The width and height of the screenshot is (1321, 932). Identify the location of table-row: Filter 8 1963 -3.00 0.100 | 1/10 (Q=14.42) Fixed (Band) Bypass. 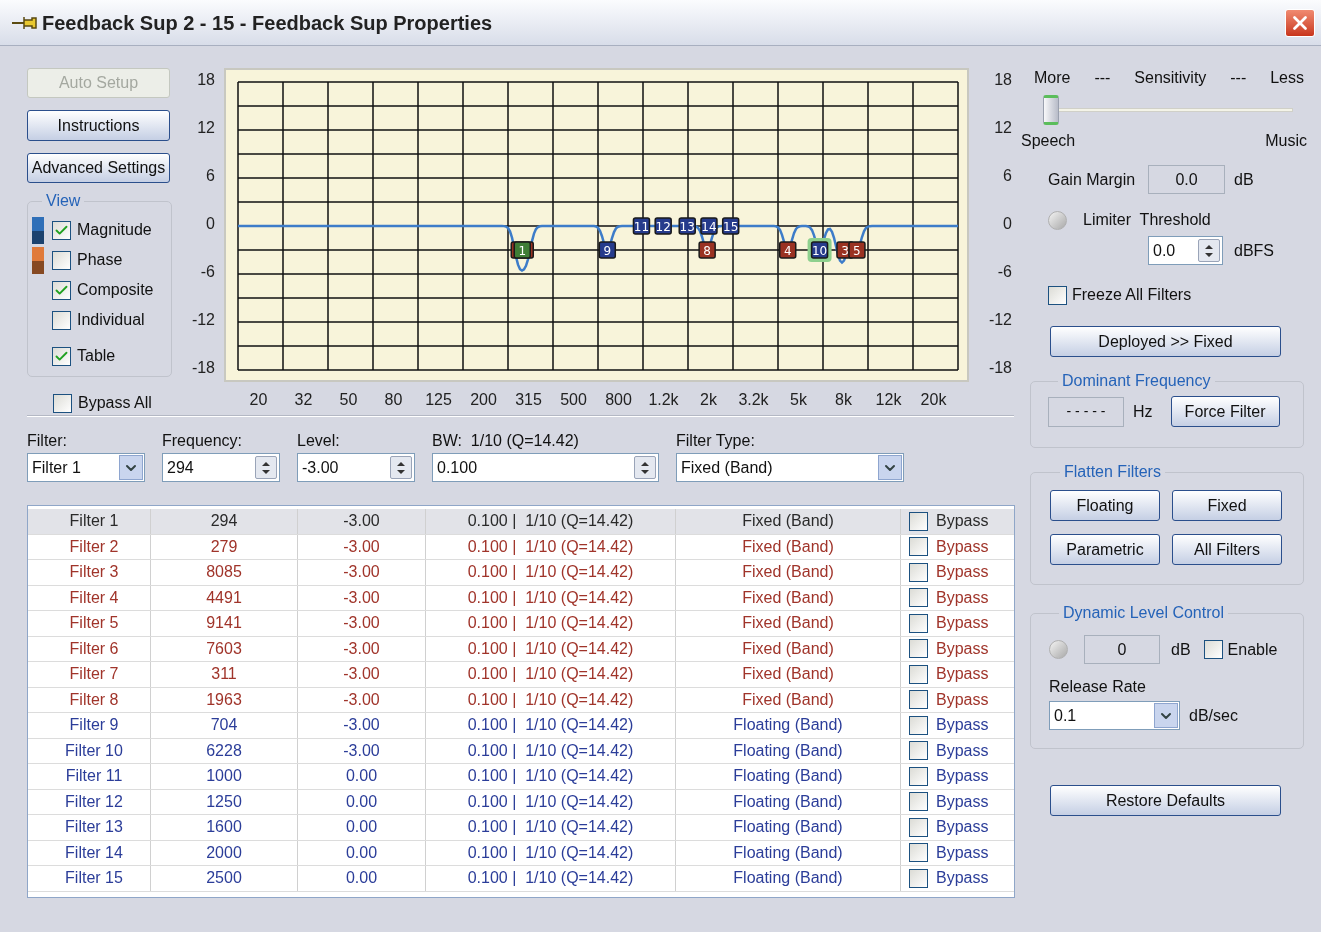
(521, 700).